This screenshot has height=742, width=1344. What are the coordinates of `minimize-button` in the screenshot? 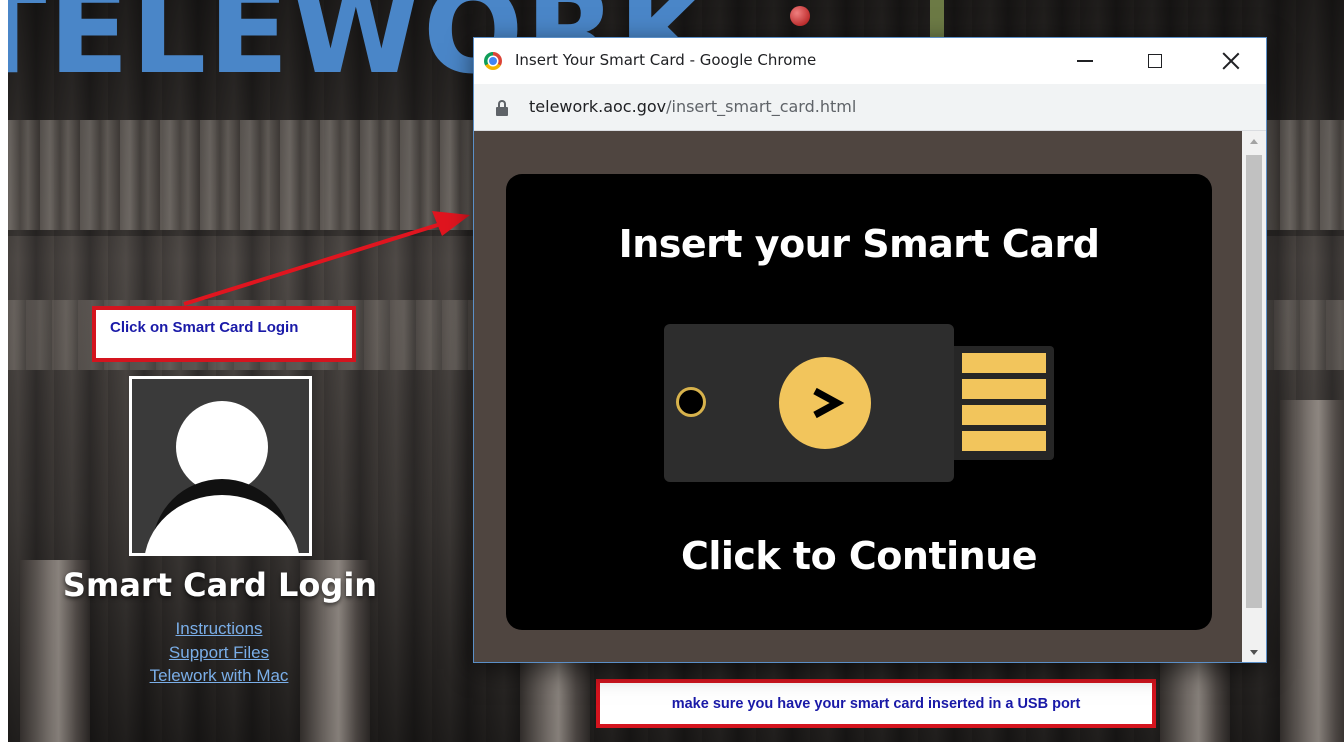 It's located at (1085, 61).